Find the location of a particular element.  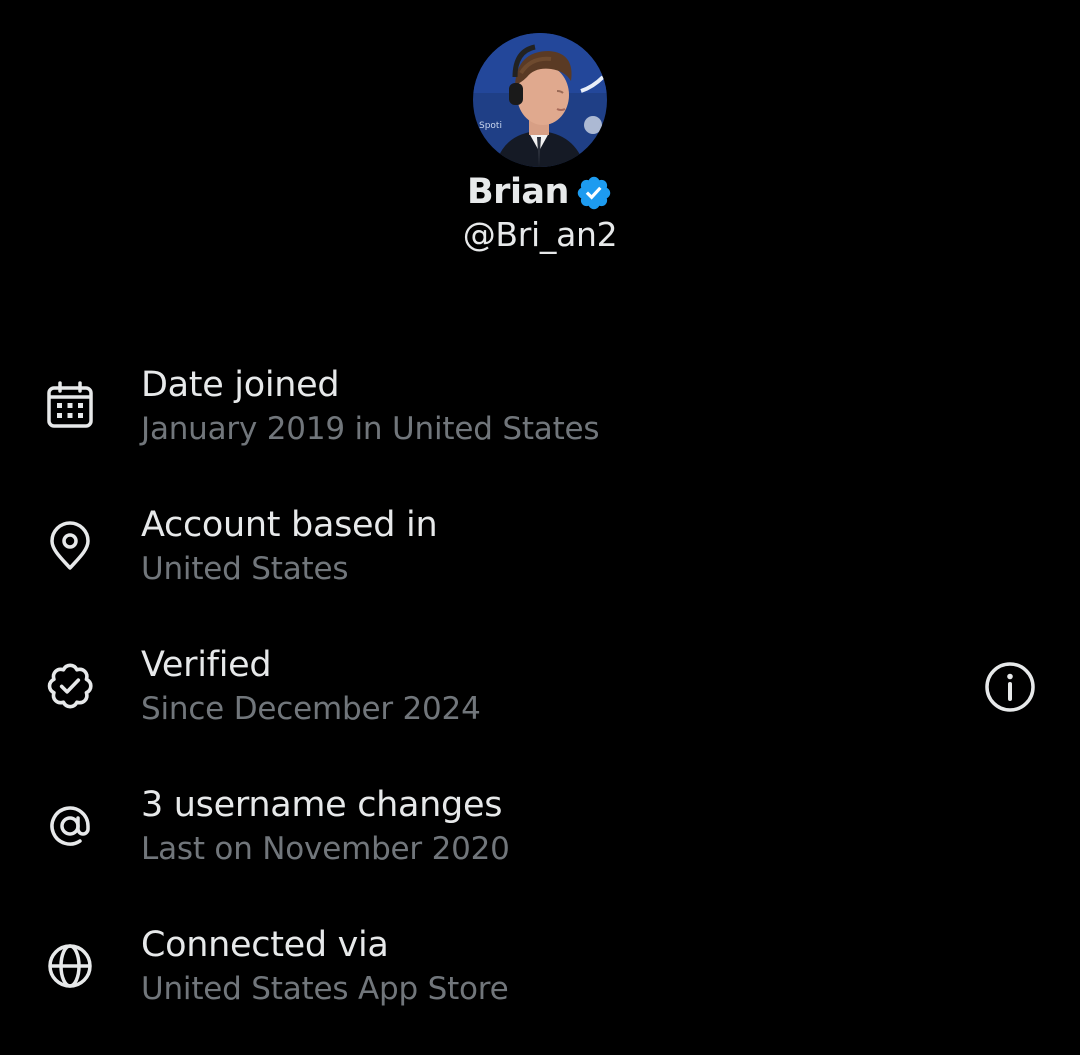

about-item-subtitle: Since December 2024 is located at coordinates (311, 709).